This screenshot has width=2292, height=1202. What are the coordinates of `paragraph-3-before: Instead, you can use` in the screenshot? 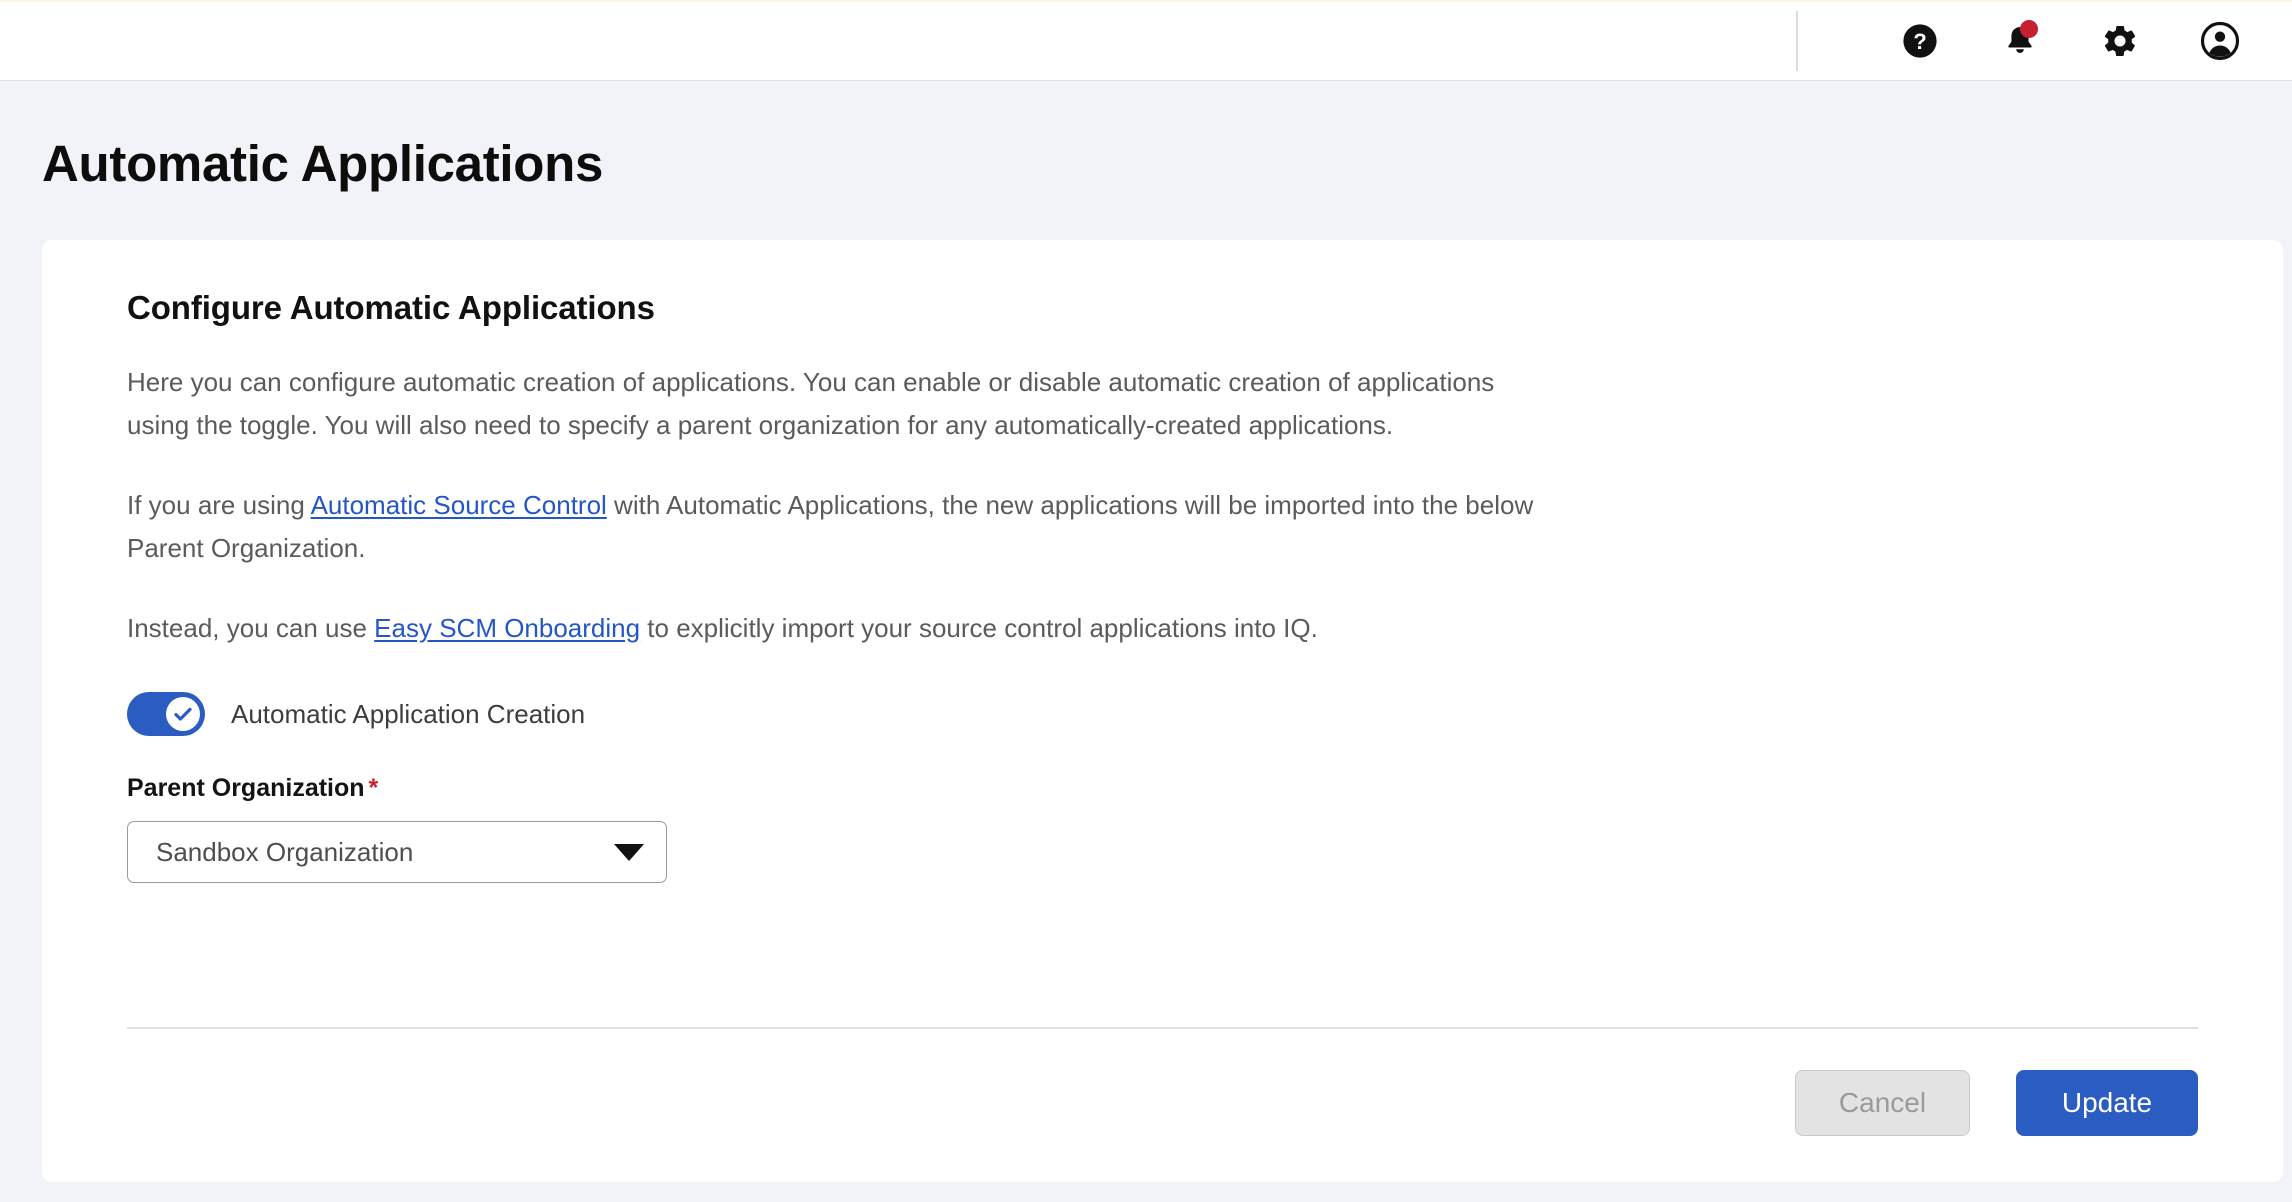 It's located at (251, 628).